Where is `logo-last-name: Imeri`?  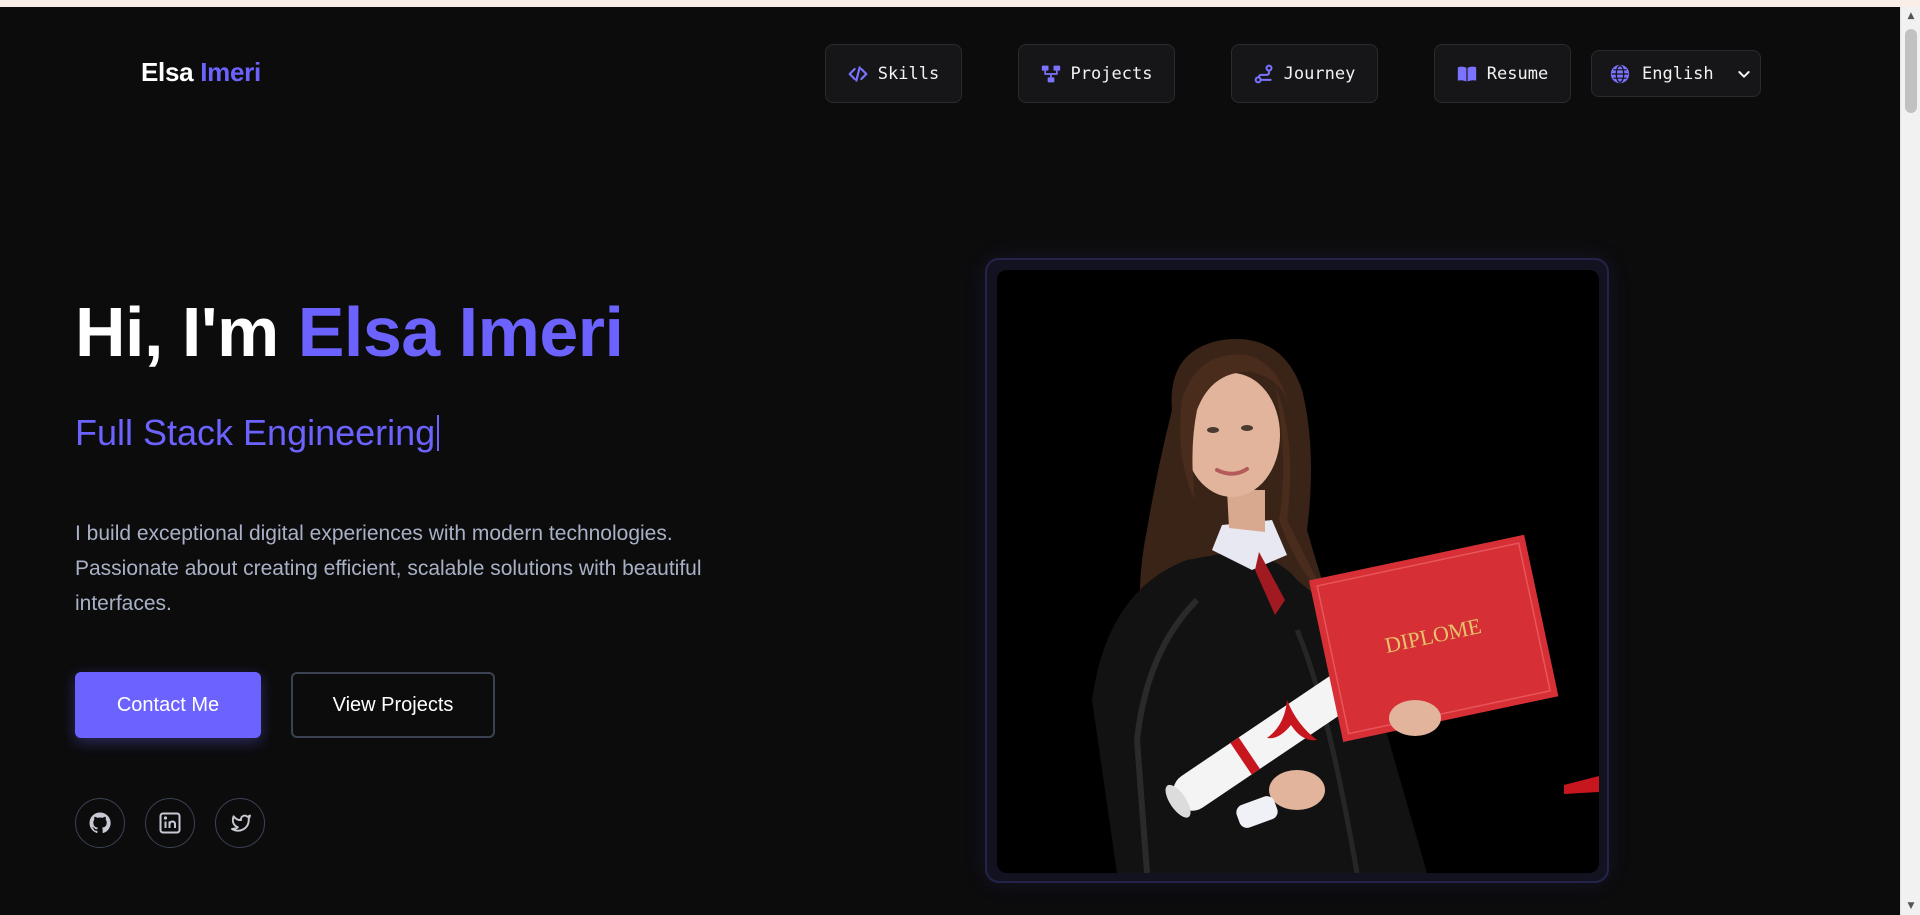 logo-last-name: Imeri is located at coordinates (230, 72).